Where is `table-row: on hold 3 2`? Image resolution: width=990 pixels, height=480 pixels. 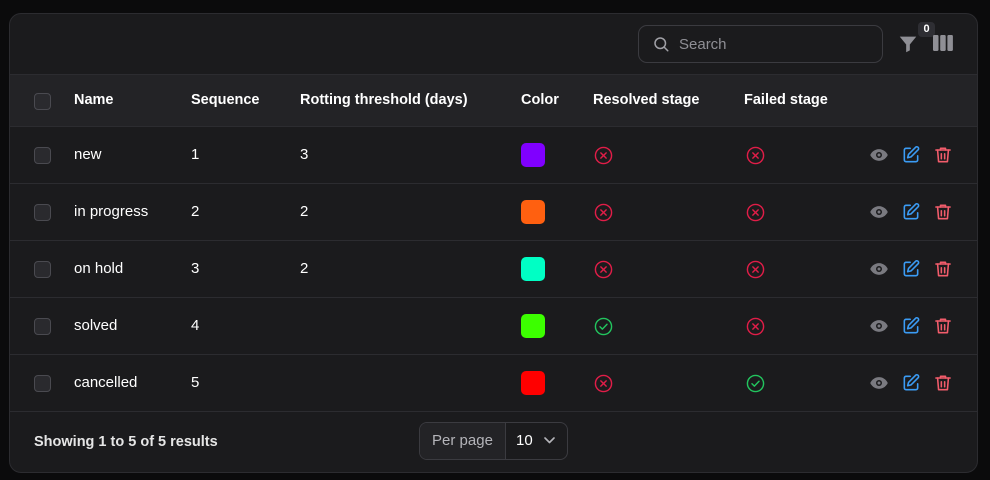 table-row: on hold 3 2 is located at coordinates (493, 269).